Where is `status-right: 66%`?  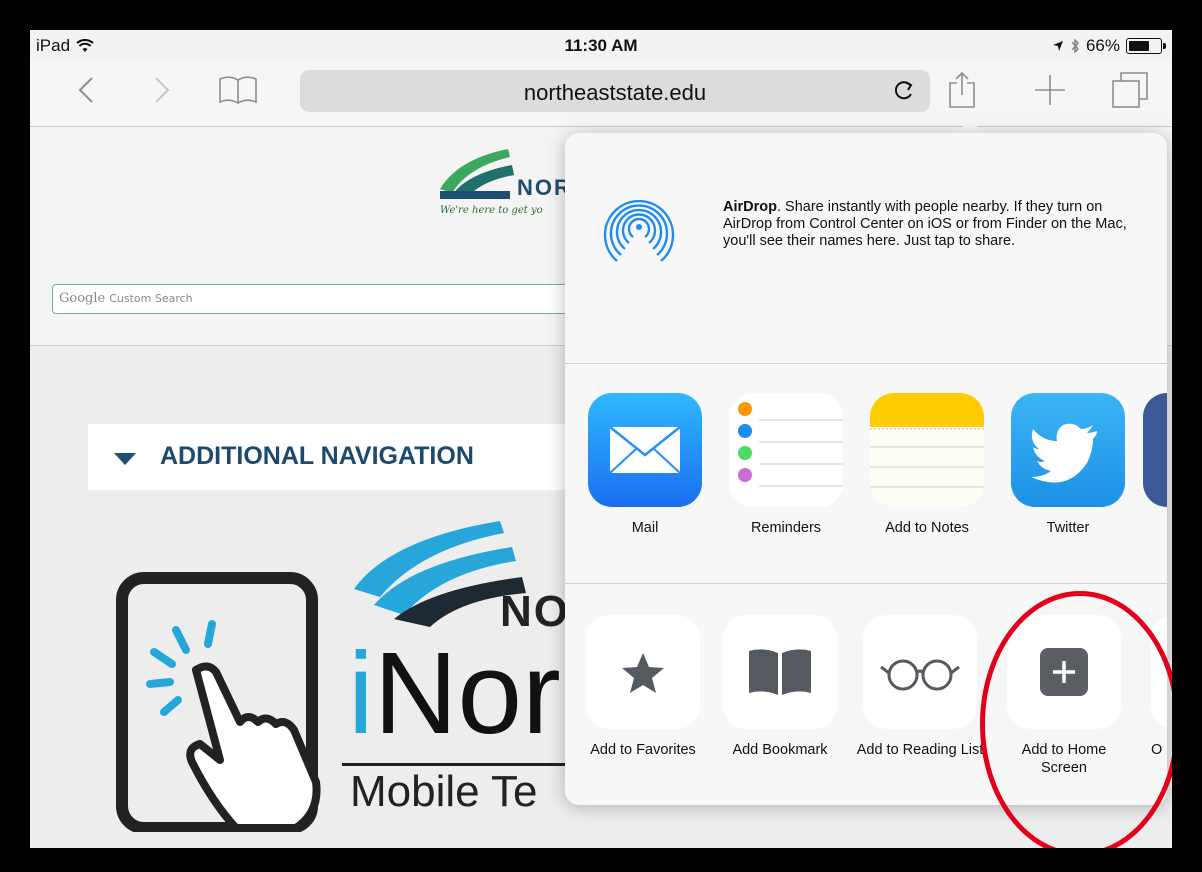
status-right: 66% is located at coordinates (1109, 46).